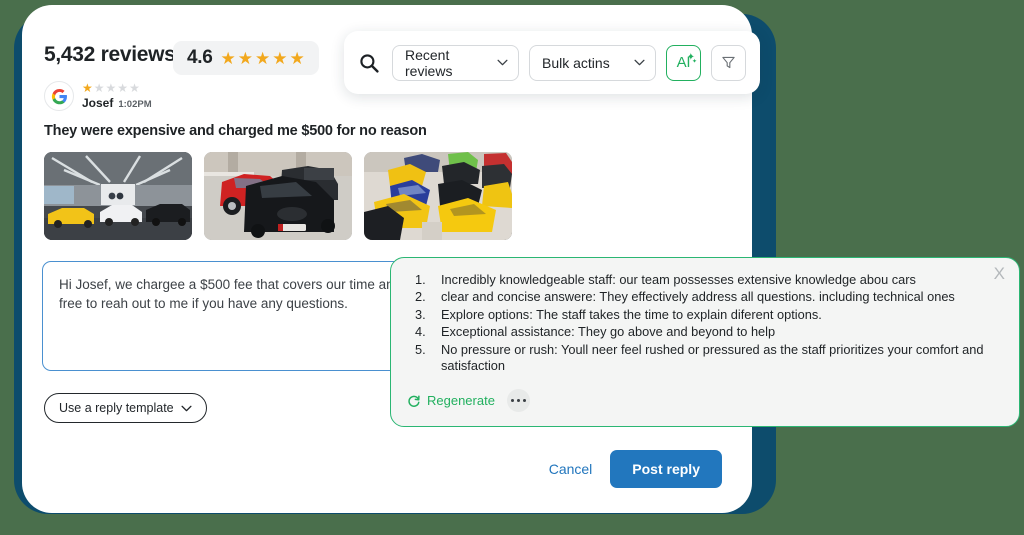  What do you see at coordinates (98, 103) in the screenshot?
I see `reviewer-name: Josef` at bounding box center [98, 103].